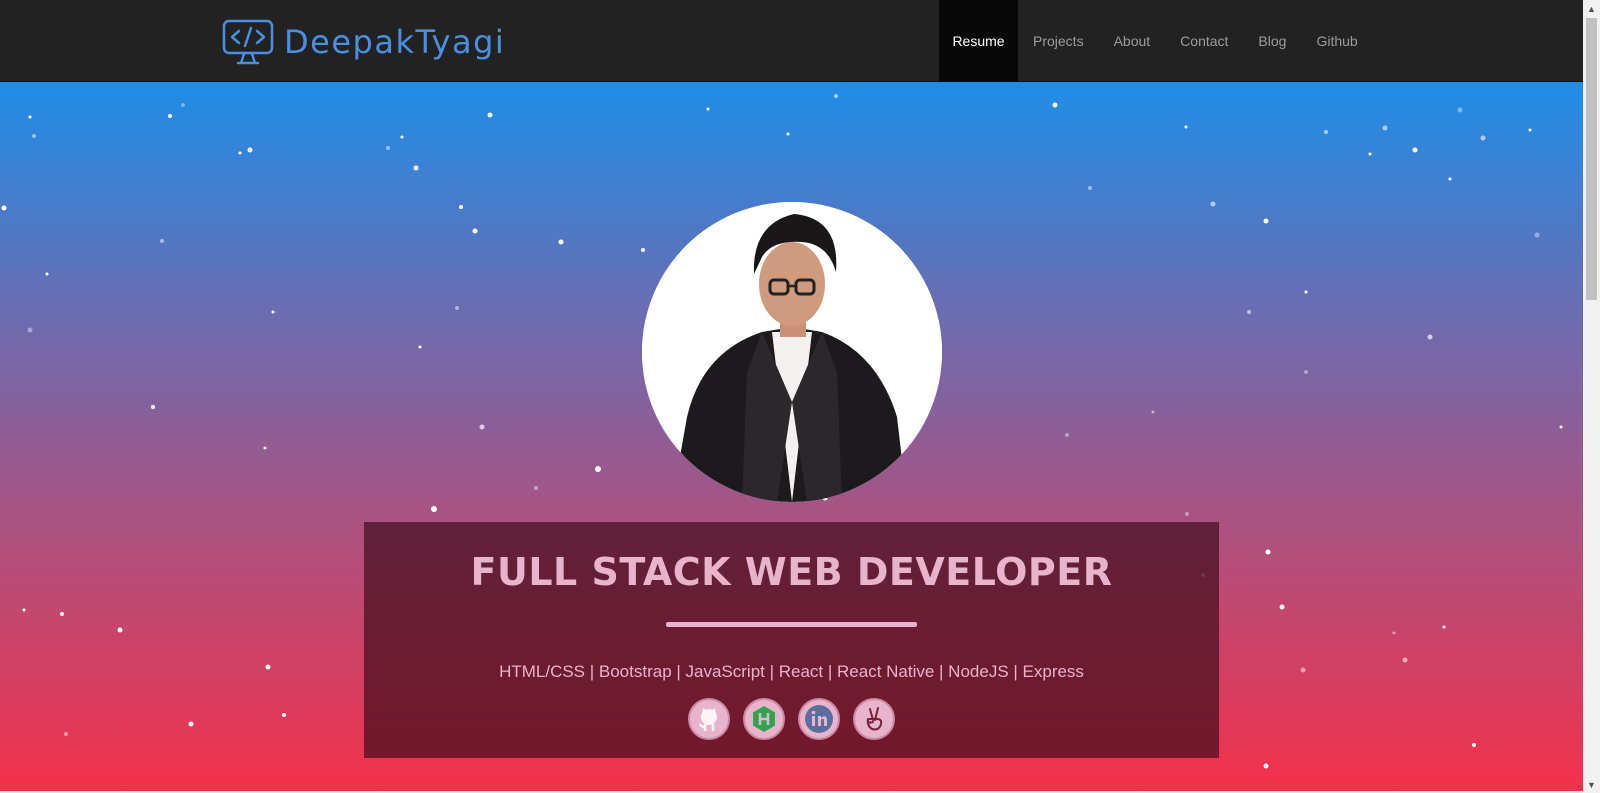 This screenshot has width=1600, height=793. I want to click on linkedin-icon, so click(819, 719).